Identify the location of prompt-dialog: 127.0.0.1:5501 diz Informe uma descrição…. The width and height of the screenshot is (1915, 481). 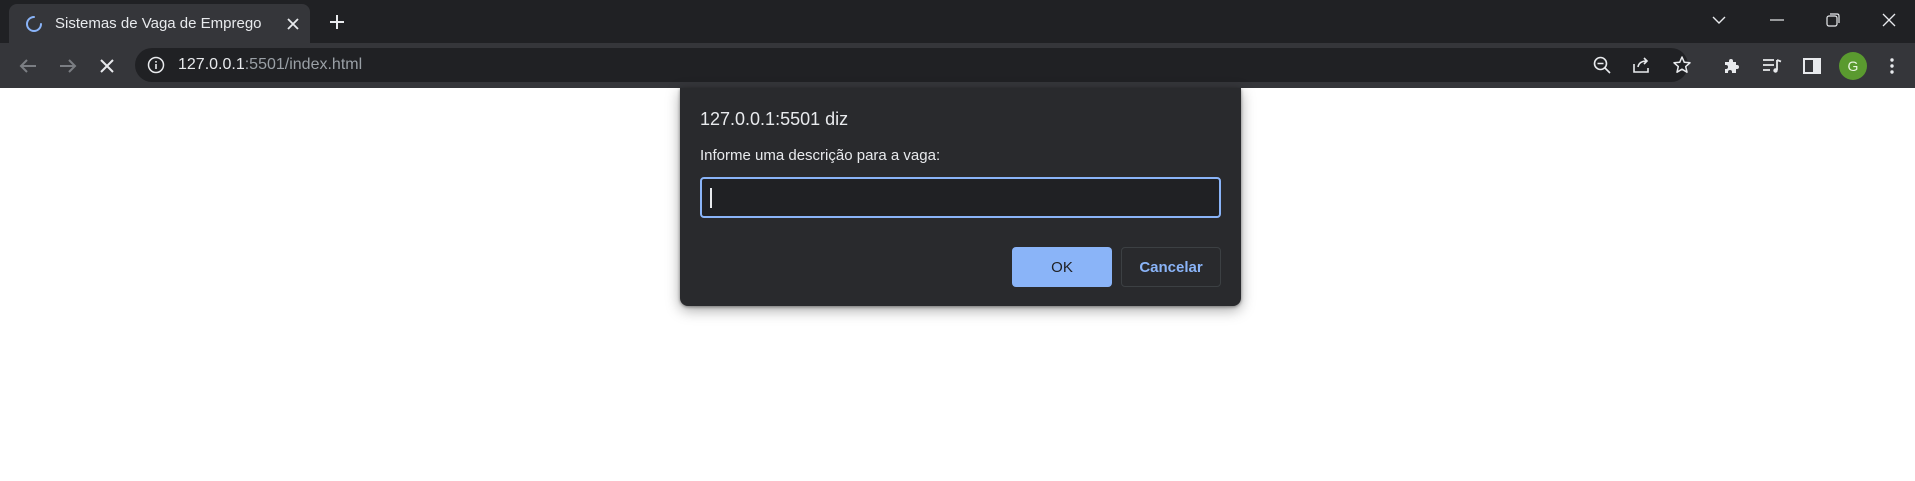
(960, 197).